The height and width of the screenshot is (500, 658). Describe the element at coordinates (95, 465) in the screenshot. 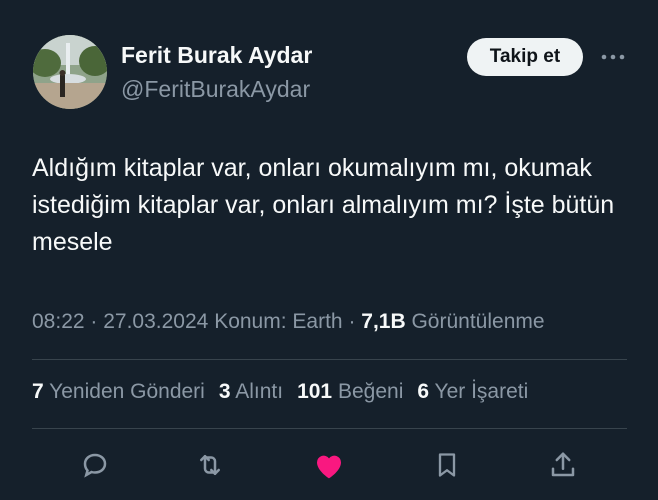

I see `reply-icon` at that location.